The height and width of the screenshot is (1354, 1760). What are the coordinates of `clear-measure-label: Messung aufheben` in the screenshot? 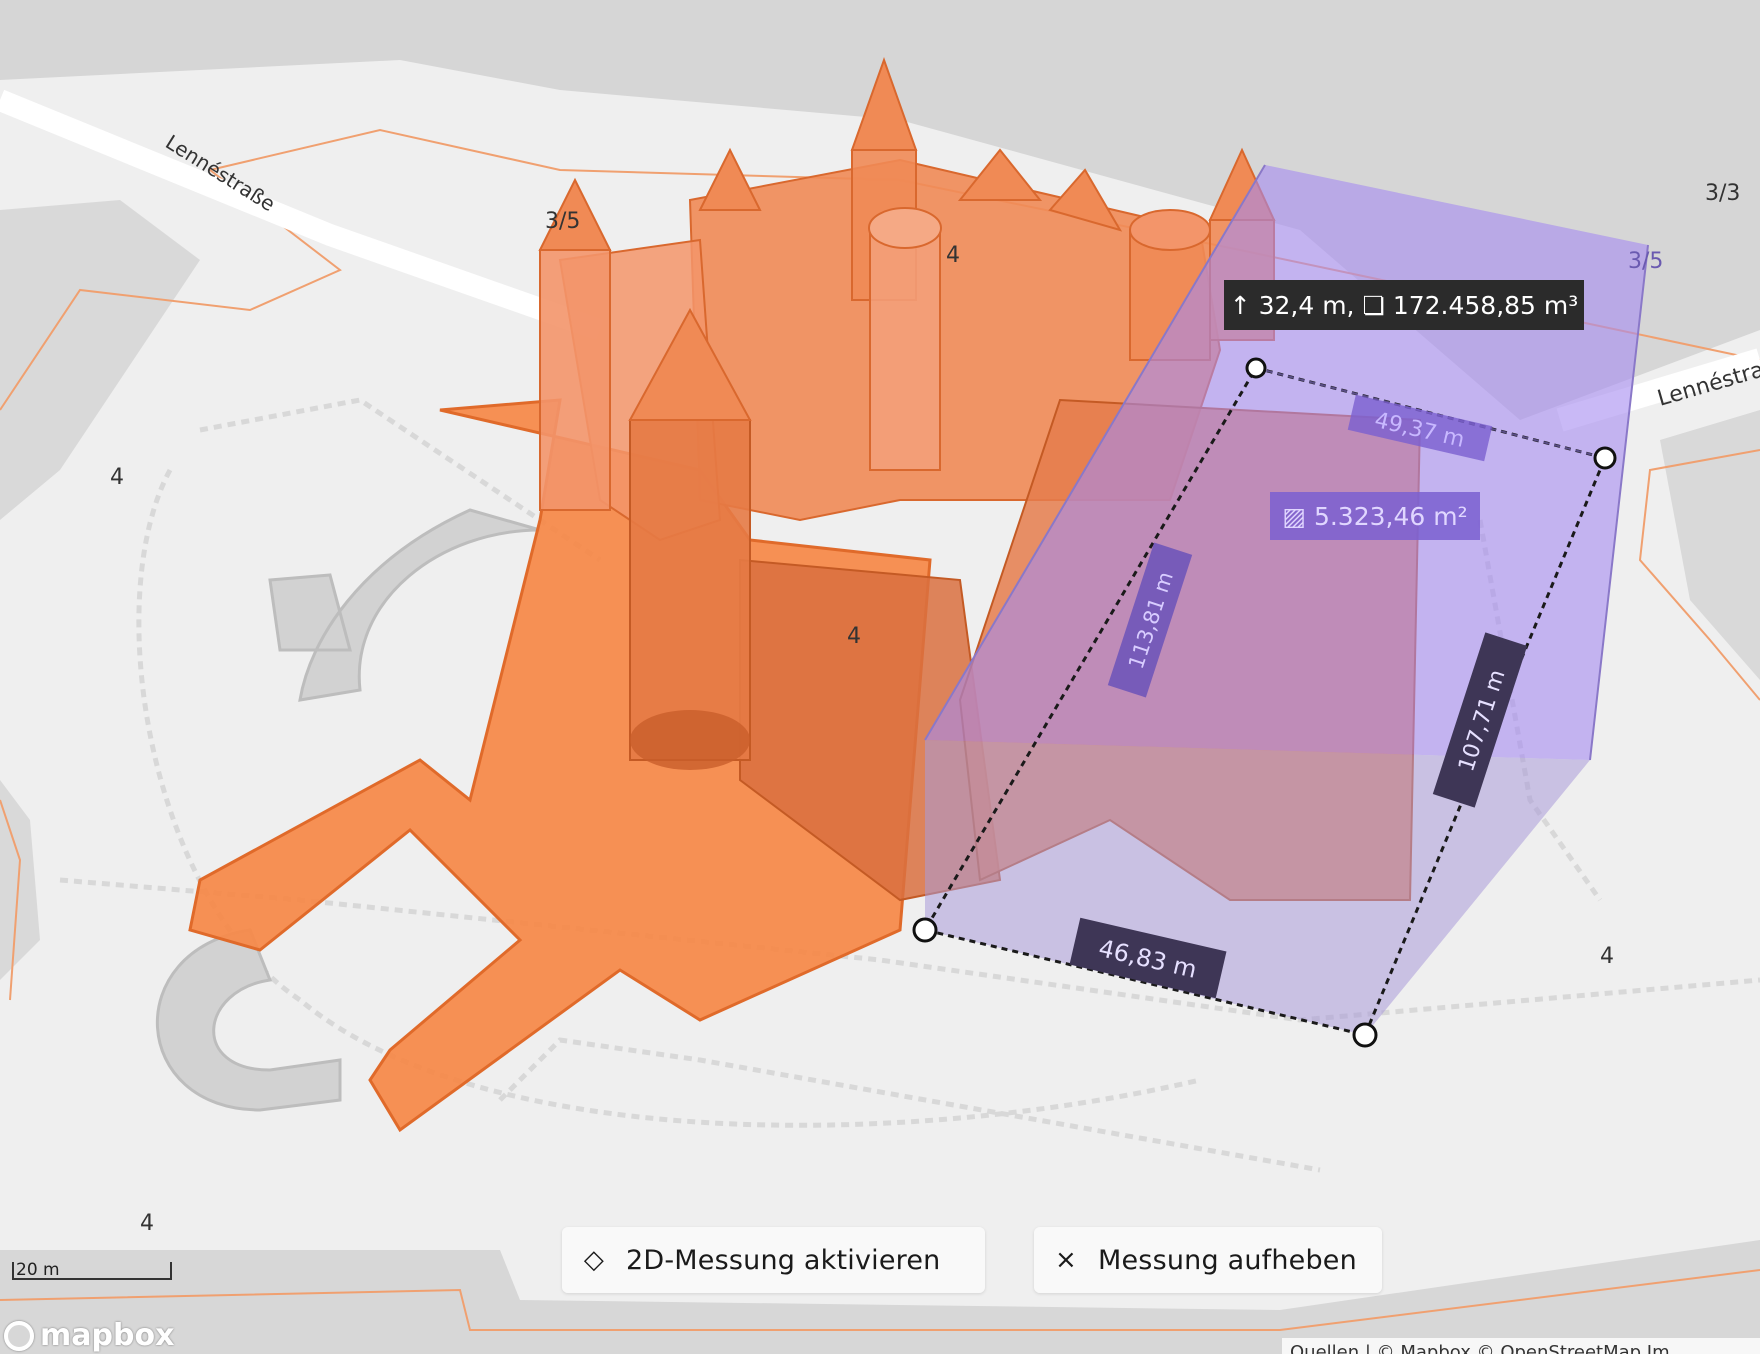 It's located at (1227, 1260).